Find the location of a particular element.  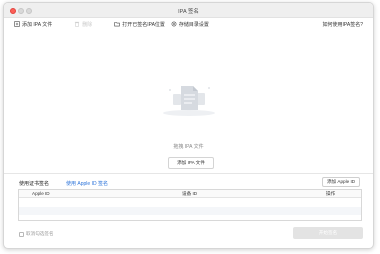

column-header-device-id: 设备 ID is located at coordinates (190, 193).